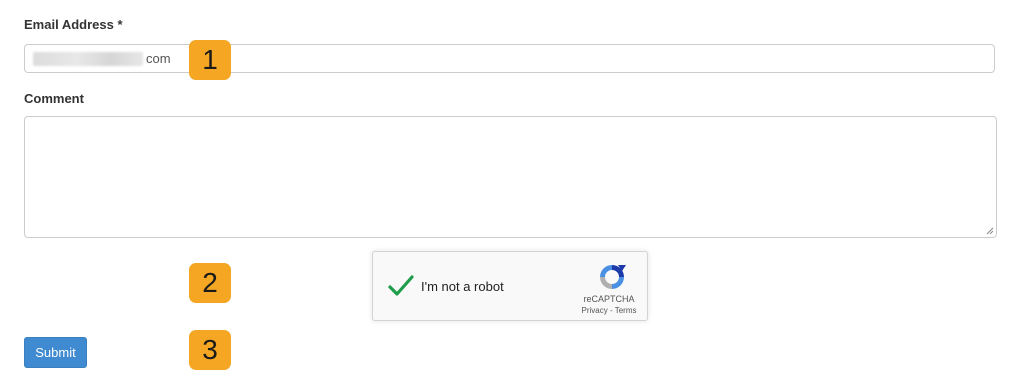 The height and width of the screenshot is (384, 1024). What do you see at coordinates (73, 24) in the screenshot?
I see `email-label: Email Address *` at bounding box center [73, 24].